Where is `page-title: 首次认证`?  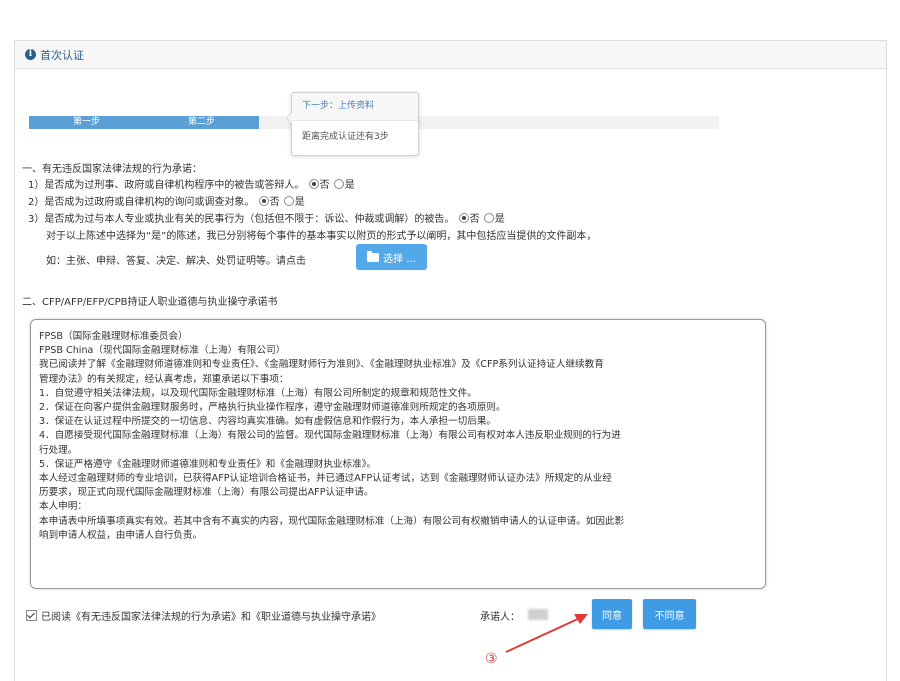
page-title: 首次认证 is located at coordinates (62, 55).